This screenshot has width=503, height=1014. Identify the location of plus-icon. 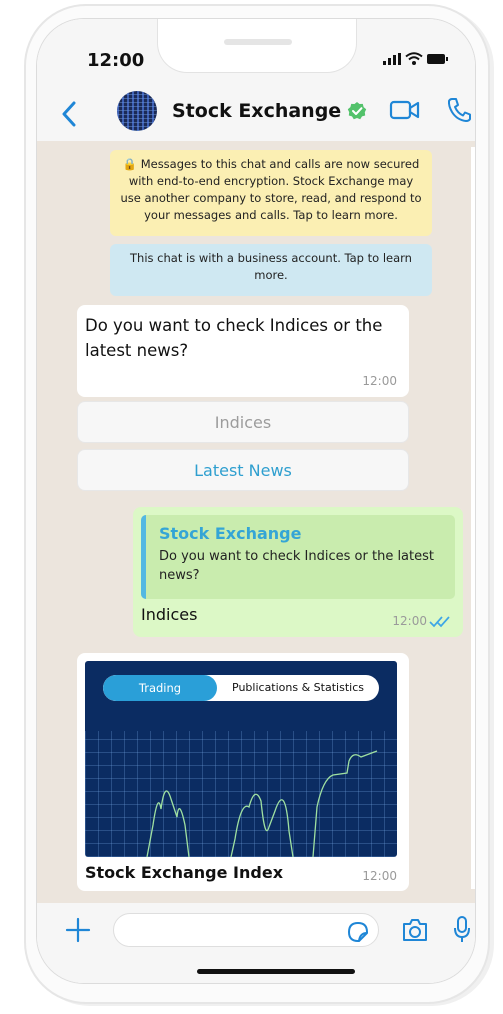
(78, 930).